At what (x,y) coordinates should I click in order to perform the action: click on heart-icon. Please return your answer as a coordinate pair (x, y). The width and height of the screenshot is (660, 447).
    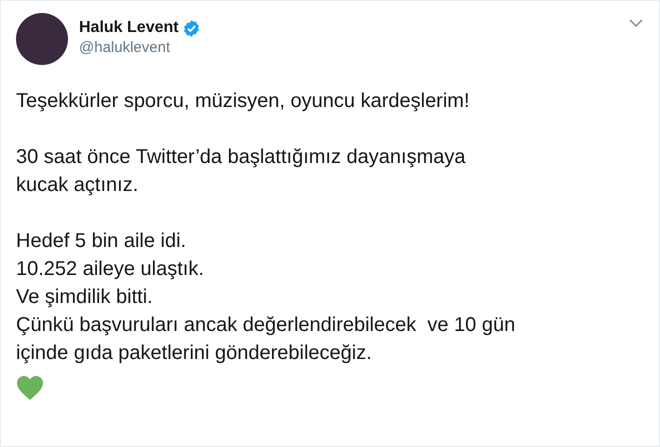
    Looking at the image, I should click on (30, 388).